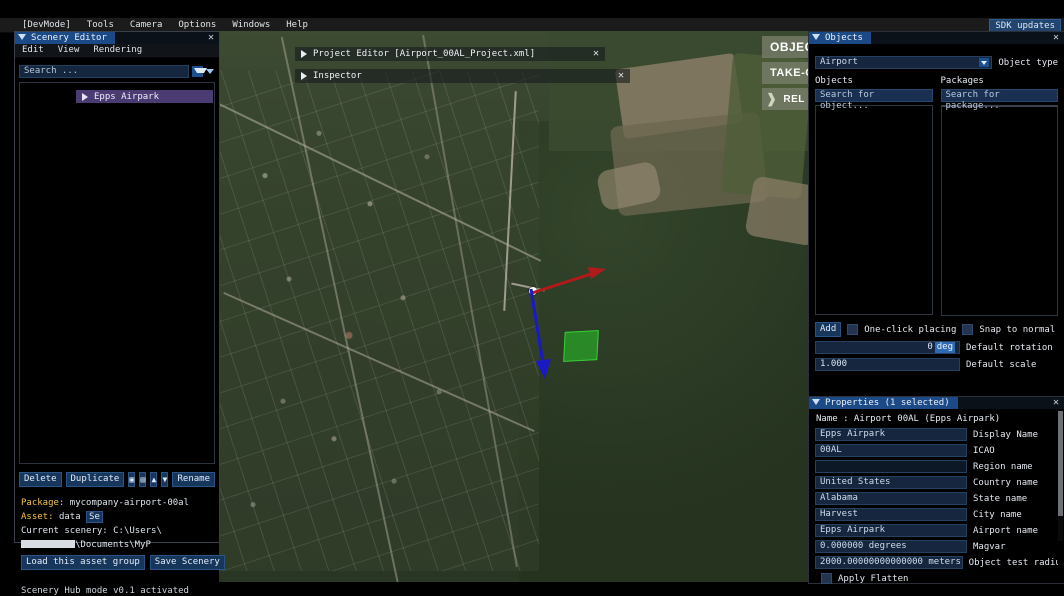 The height and width of the screenshot is (596, 1064). I want to click on duplicate-button: Duplicate, so click(95, 479).